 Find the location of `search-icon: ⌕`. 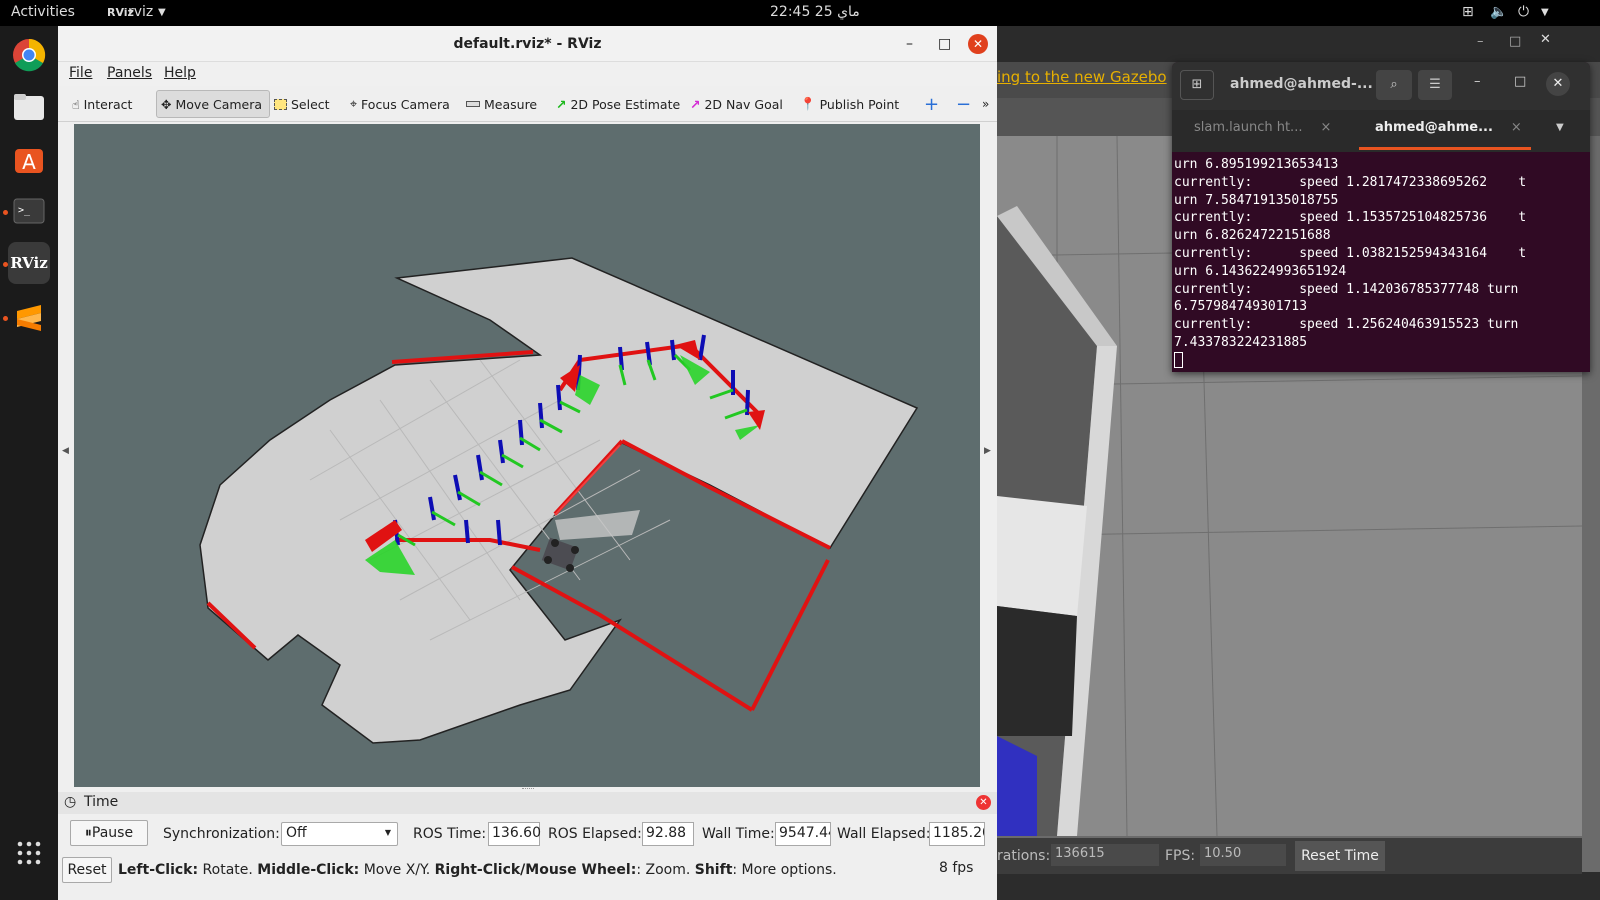

search-icon: ⌕ is located at coordinates (1394, 85).